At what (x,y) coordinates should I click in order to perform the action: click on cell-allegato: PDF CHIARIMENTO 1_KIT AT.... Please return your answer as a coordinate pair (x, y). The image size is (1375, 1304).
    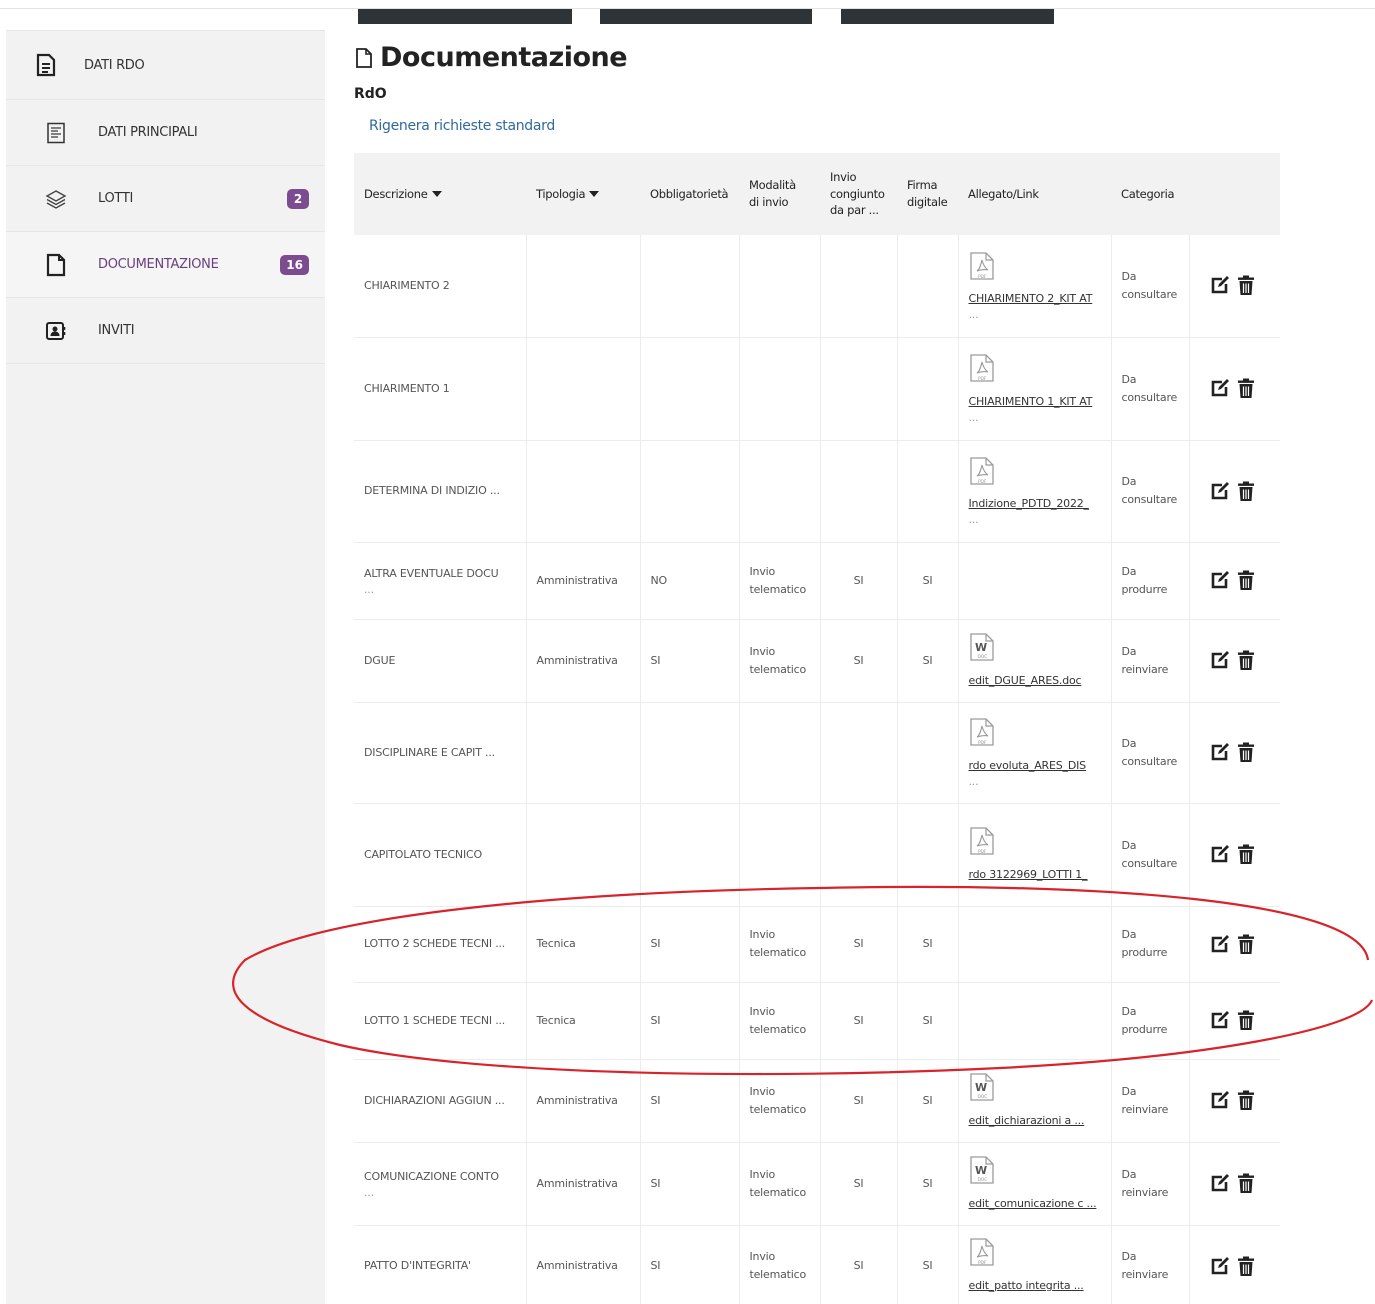
    Looking at the image, I should click on (1035, 389).